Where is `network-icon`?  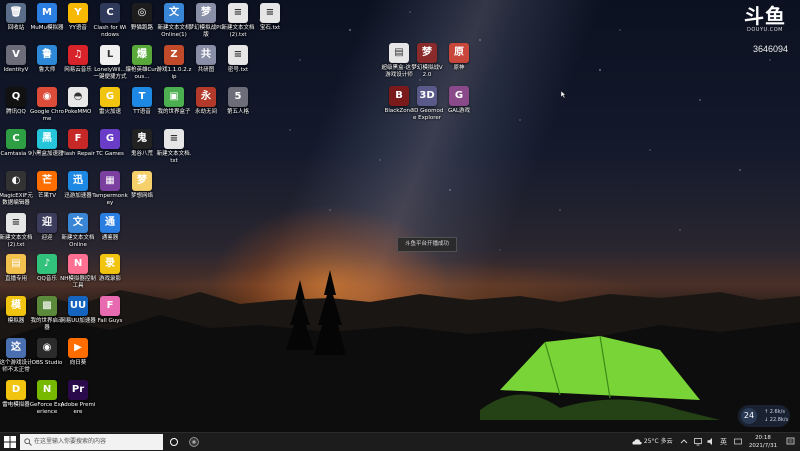 network-icon is located at coordinates (698, 441).